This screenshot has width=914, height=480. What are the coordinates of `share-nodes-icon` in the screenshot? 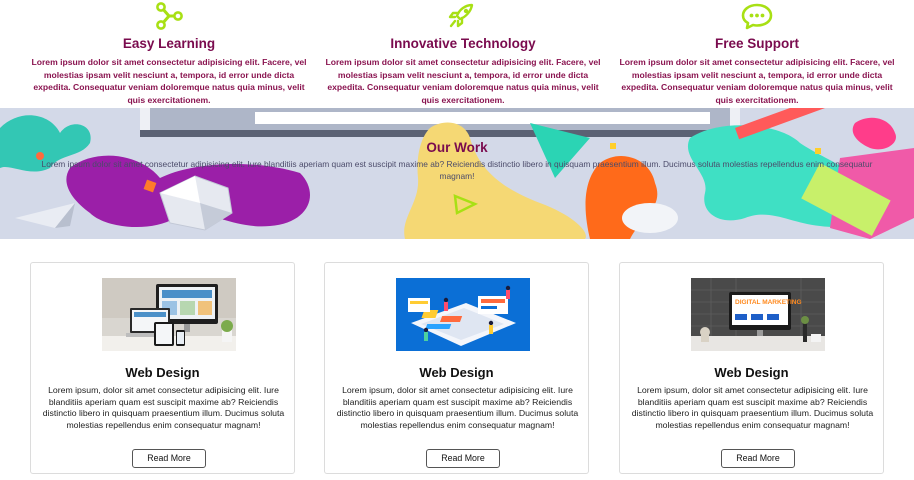 It's located at (169, 16).